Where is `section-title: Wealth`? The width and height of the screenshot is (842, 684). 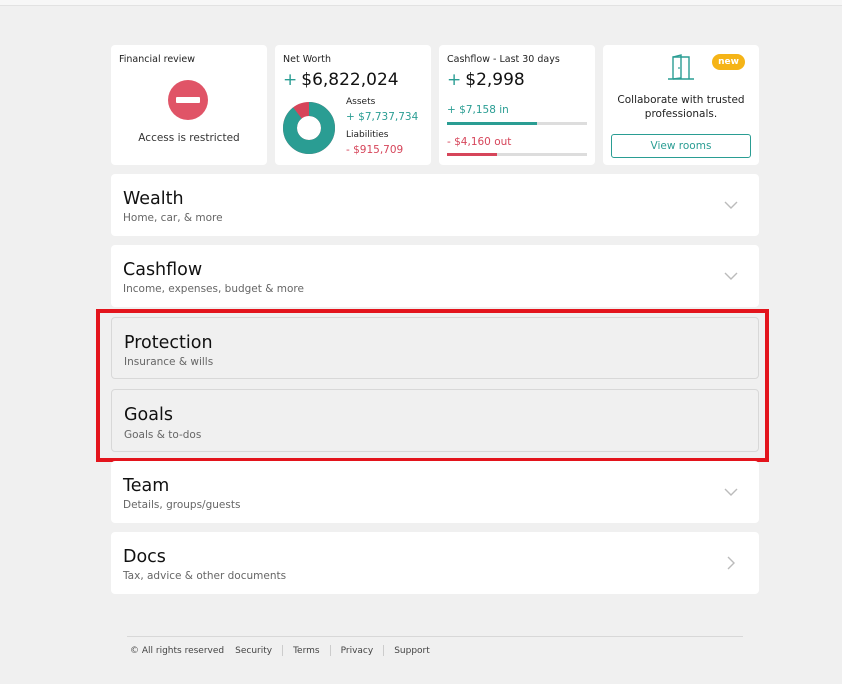 section-title: Wealth is located at coordinates (153, 199).